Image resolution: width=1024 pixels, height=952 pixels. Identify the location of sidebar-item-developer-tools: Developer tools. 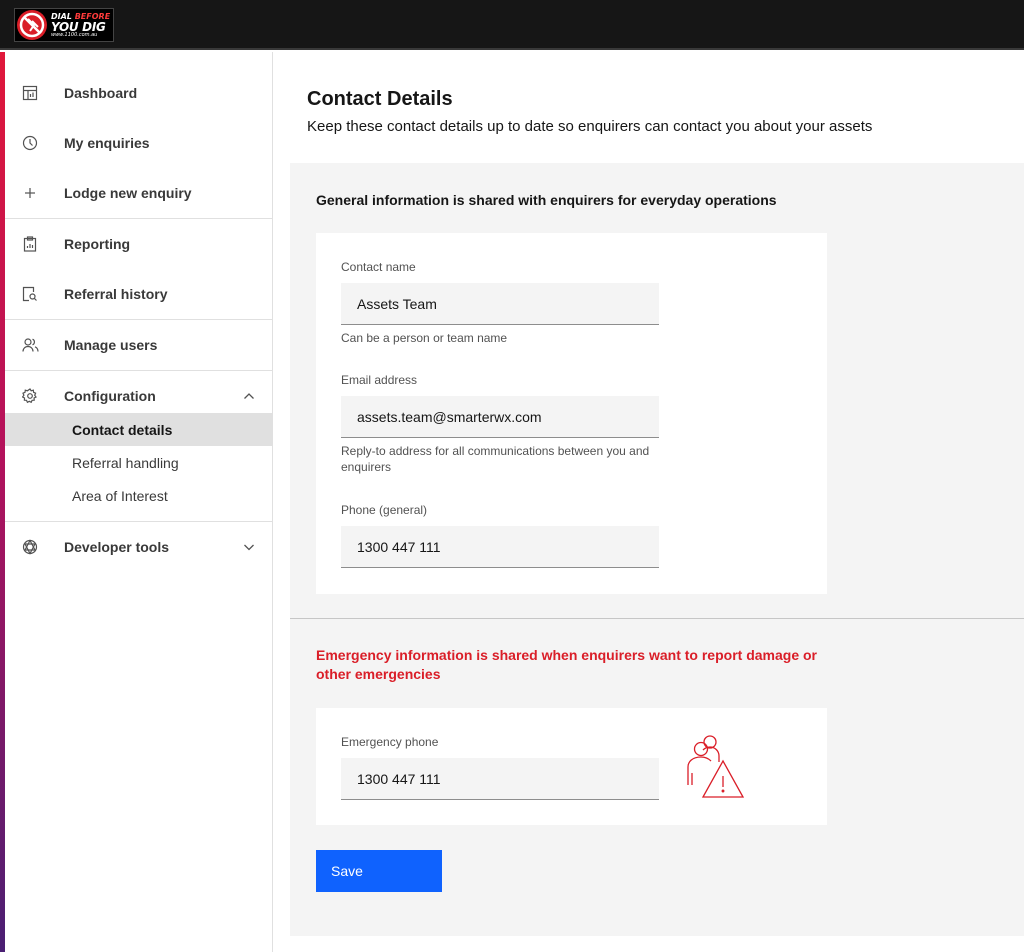
(138, 547).